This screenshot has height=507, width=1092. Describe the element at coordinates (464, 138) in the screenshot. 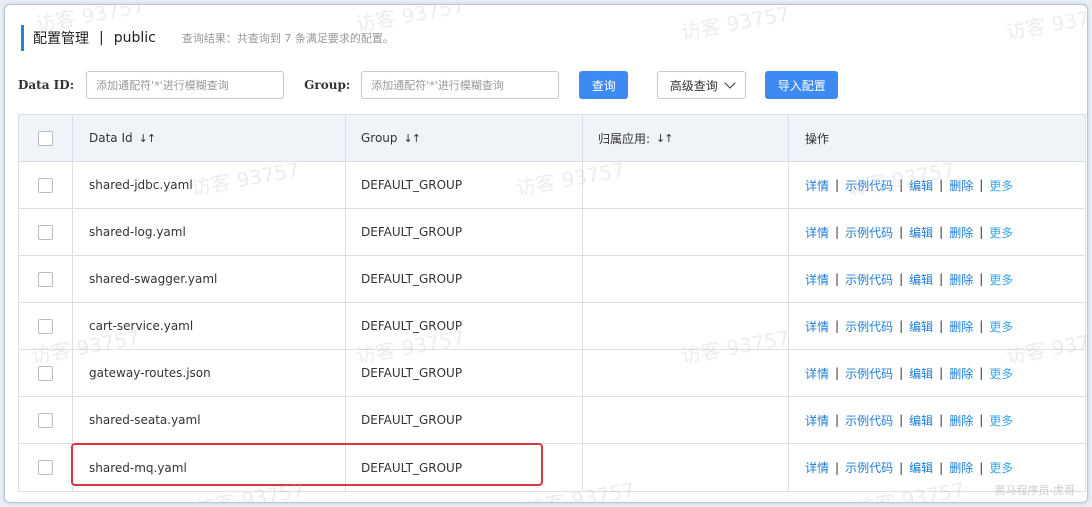

I see `column-header-group: Group ↓↑` at that location.